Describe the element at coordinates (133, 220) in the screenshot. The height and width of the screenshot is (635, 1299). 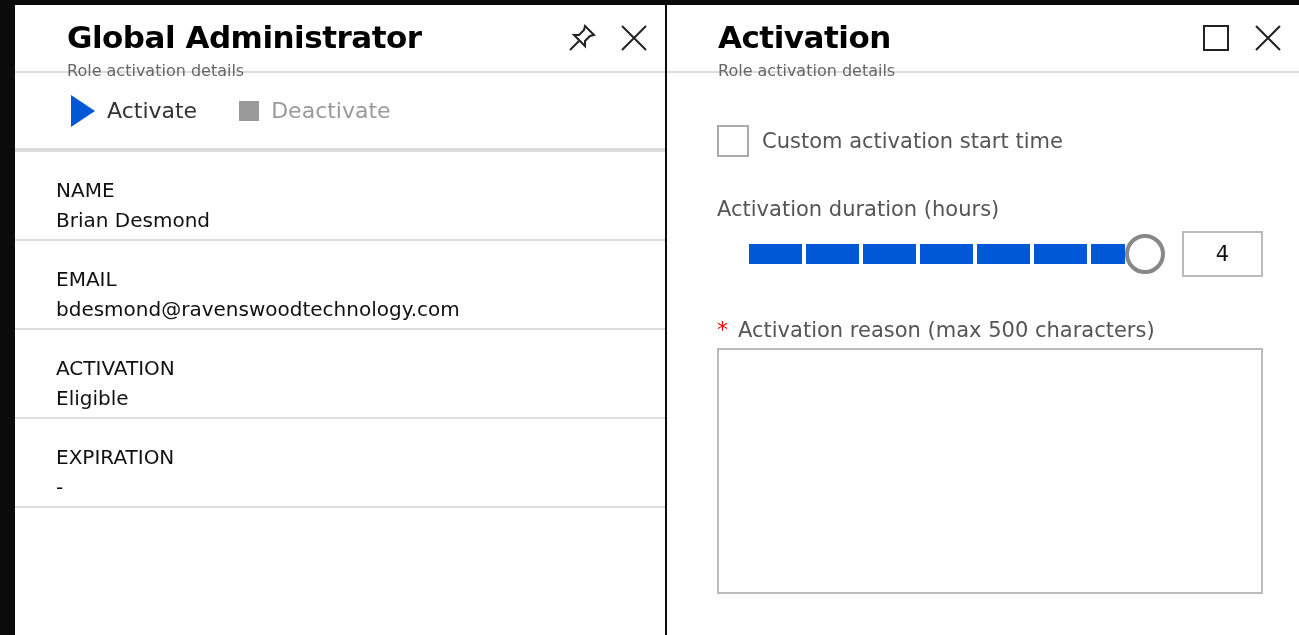
I see `field-value: Brian Desmond` at that location.